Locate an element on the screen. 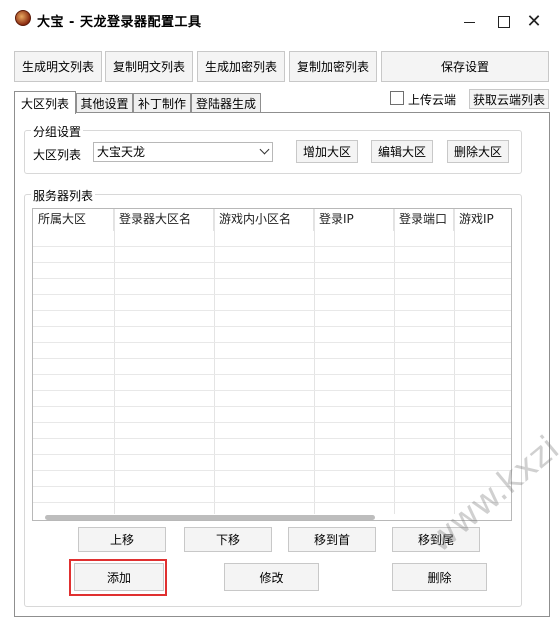 This screenshot has width=559, height=634. modify-server-button: 修改 is located at coordinates (271, 577).